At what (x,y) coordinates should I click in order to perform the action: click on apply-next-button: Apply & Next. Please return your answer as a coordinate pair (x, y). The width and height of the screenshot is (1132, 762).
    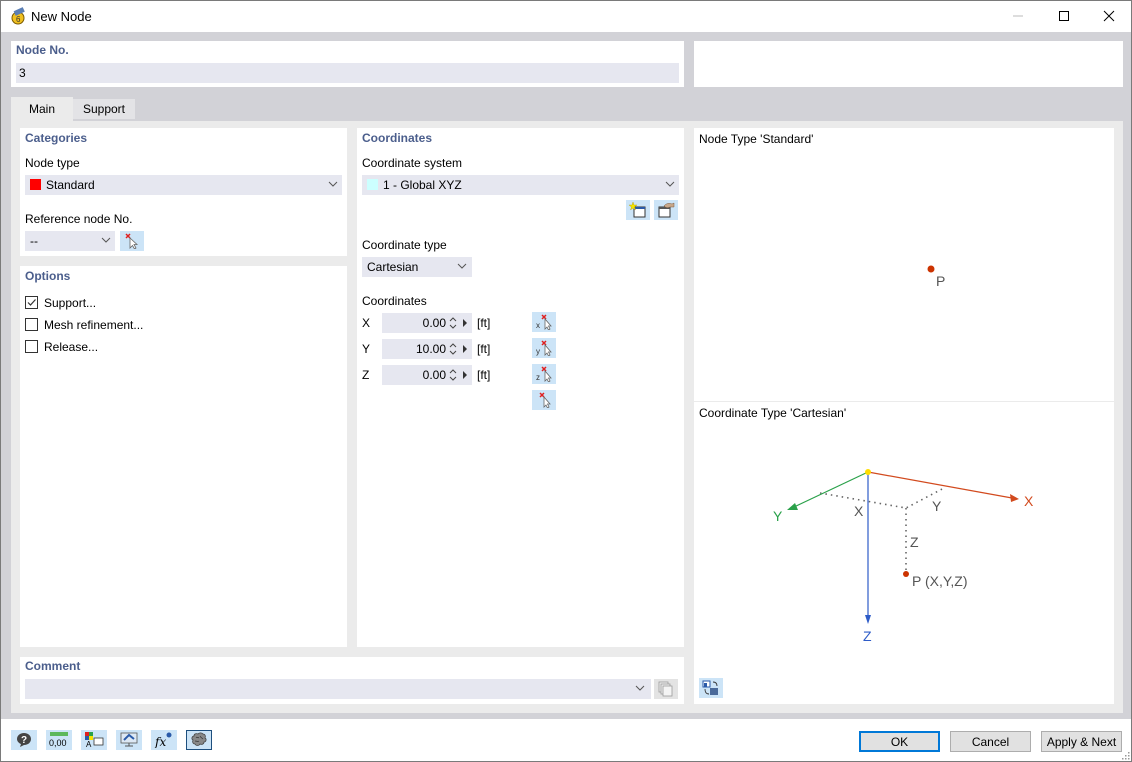
    Looking at the image, I should click on (1081, 741).